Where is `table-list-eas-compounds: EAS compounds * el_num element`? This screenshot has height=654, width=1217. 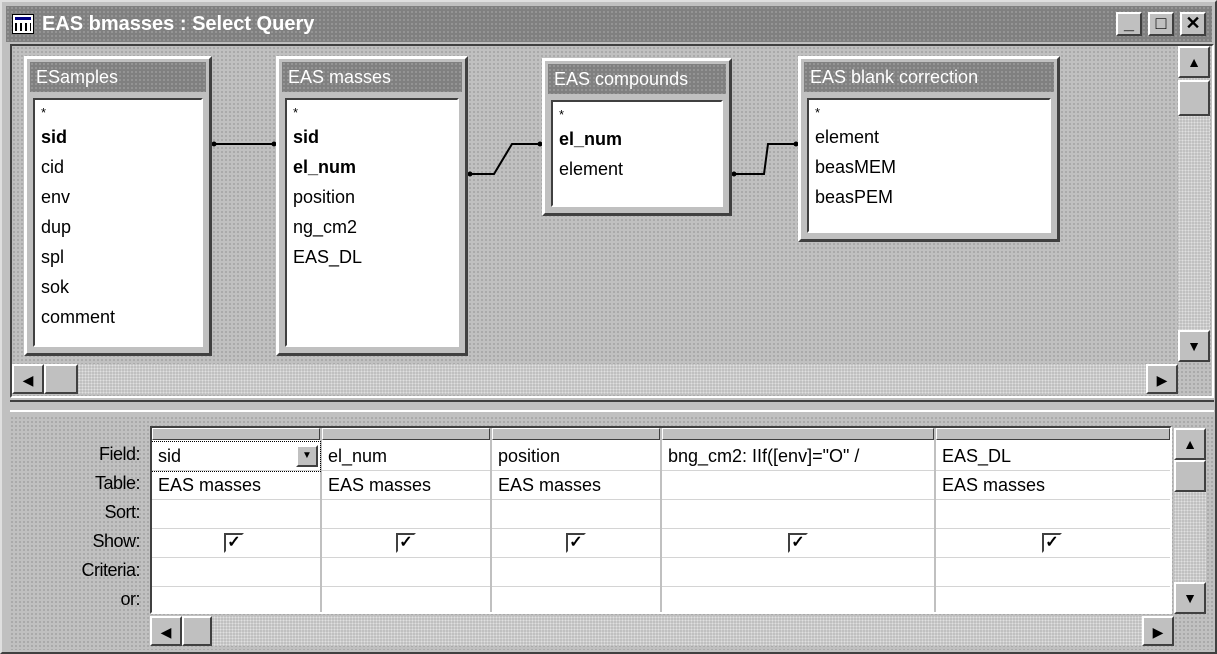 table-list-eas-compounds: EAS compounds * el_num element is located at coordinates (637, 137).